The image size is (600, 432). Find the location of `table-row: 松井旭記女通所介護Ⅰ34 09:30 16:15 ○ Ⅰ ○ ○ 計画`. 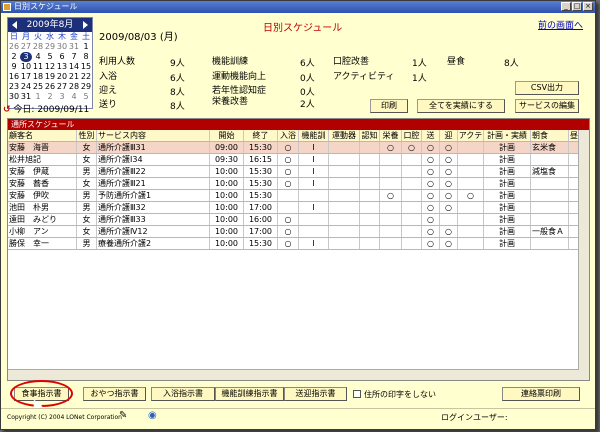

table-row: 松井旭記女通所介護Ⅰ34 09:30 16:15 ○ Ⅰ ○ ○ 計画 is located at coordinates (298, 160).